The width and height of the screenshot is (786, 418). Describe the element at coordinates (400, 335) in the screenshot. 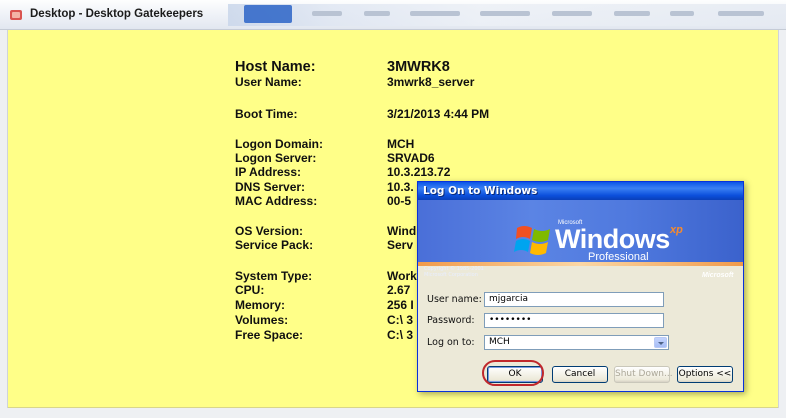

I see `free-space-value: C:\ 3` at that location.